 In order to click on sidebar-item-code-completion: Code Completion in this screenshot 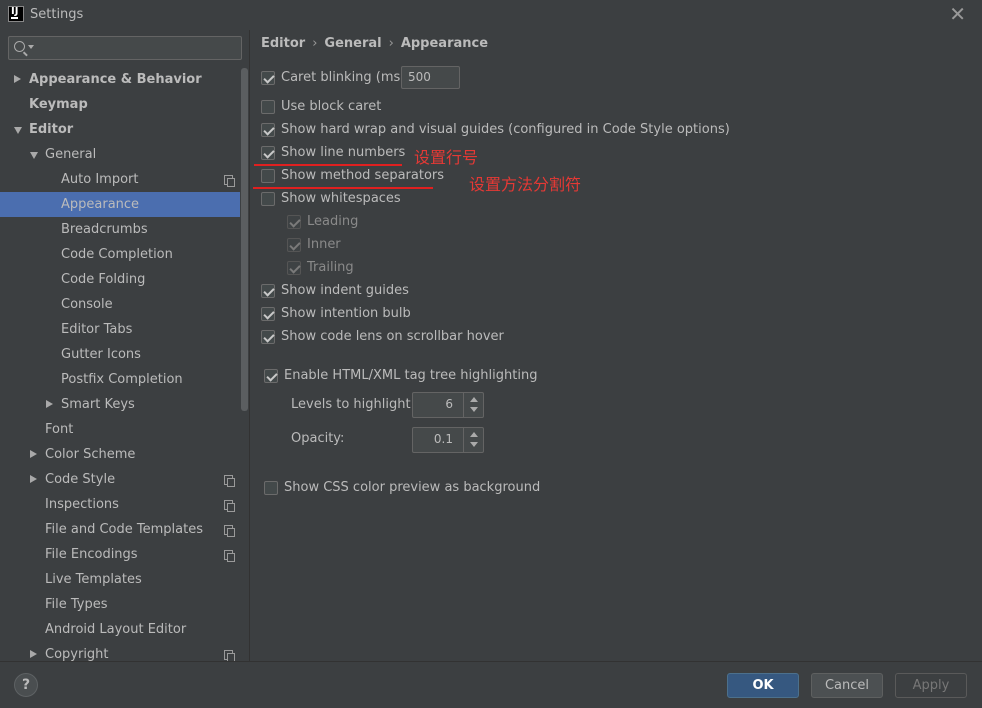, I will do `click(120, 254)`.